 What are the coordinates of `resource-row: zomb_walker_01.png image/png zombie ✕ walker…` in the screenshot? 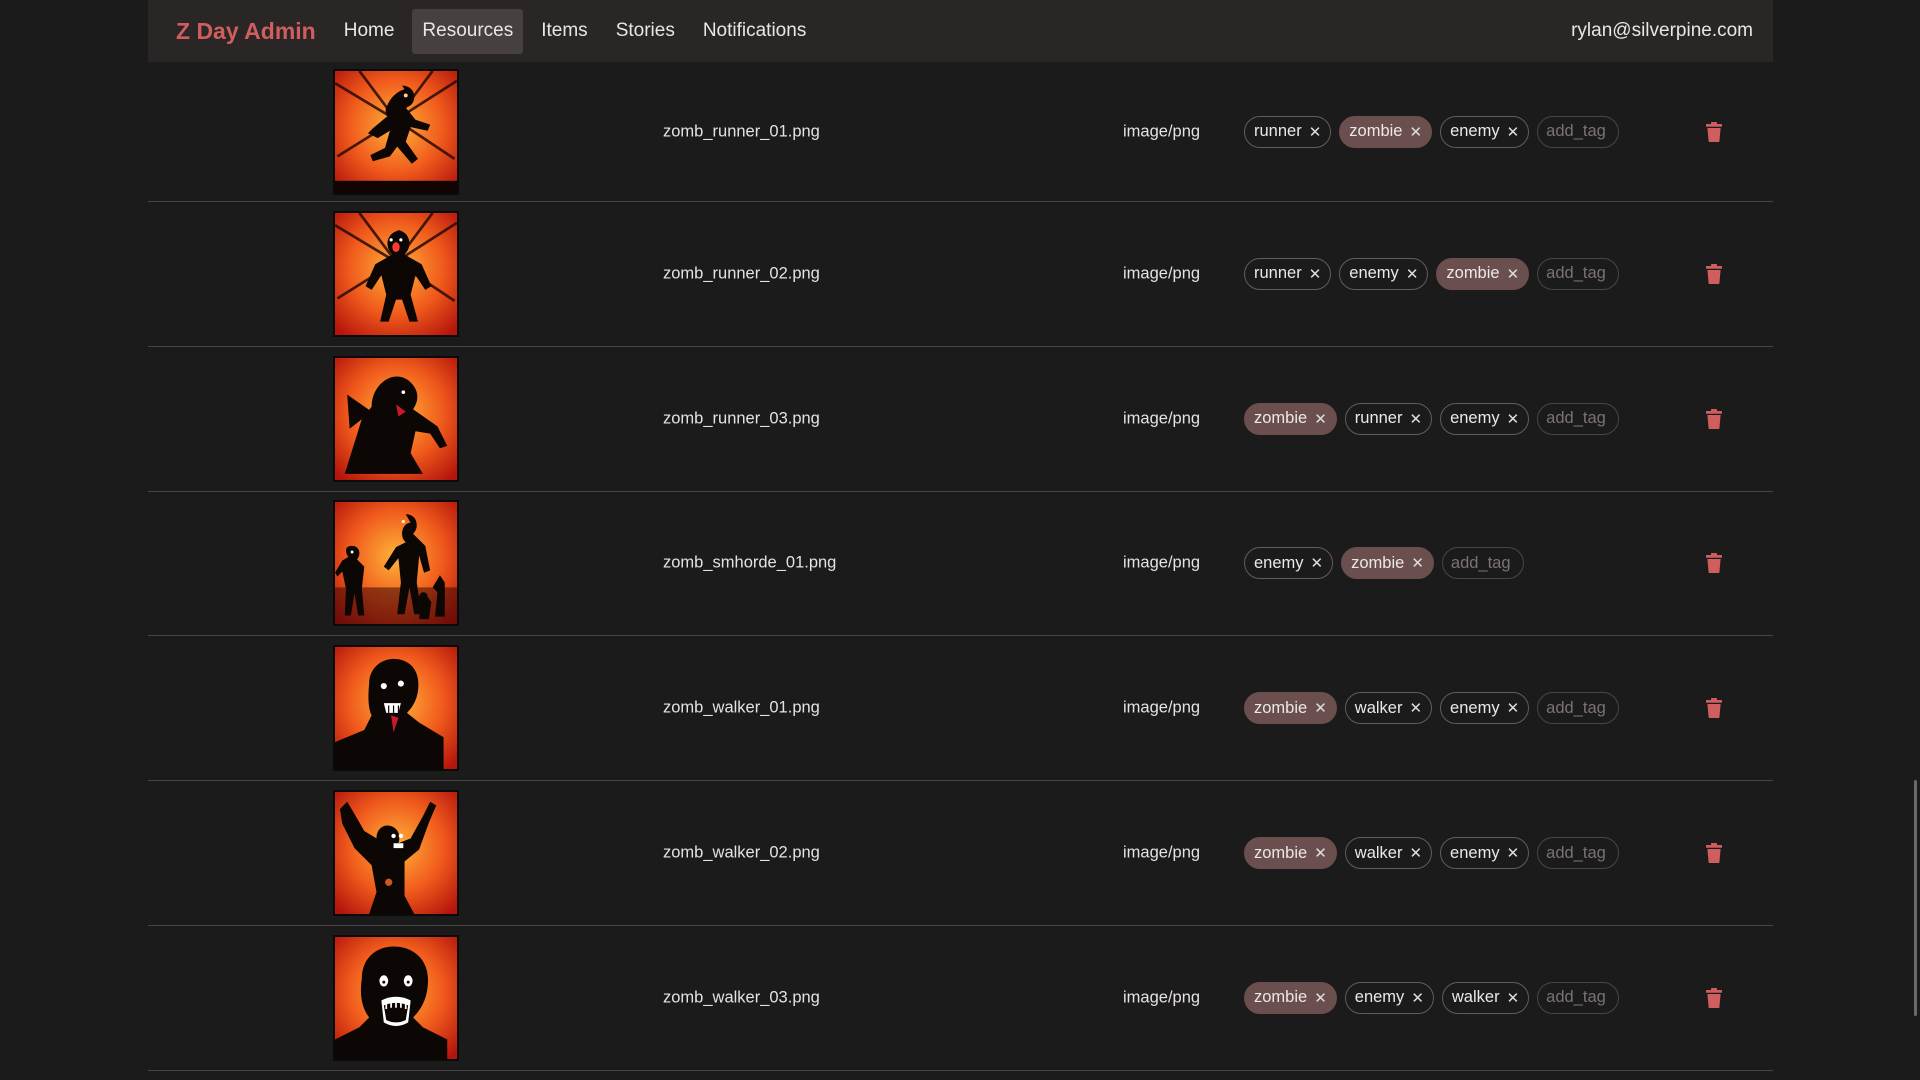 It's located at (960, 709).